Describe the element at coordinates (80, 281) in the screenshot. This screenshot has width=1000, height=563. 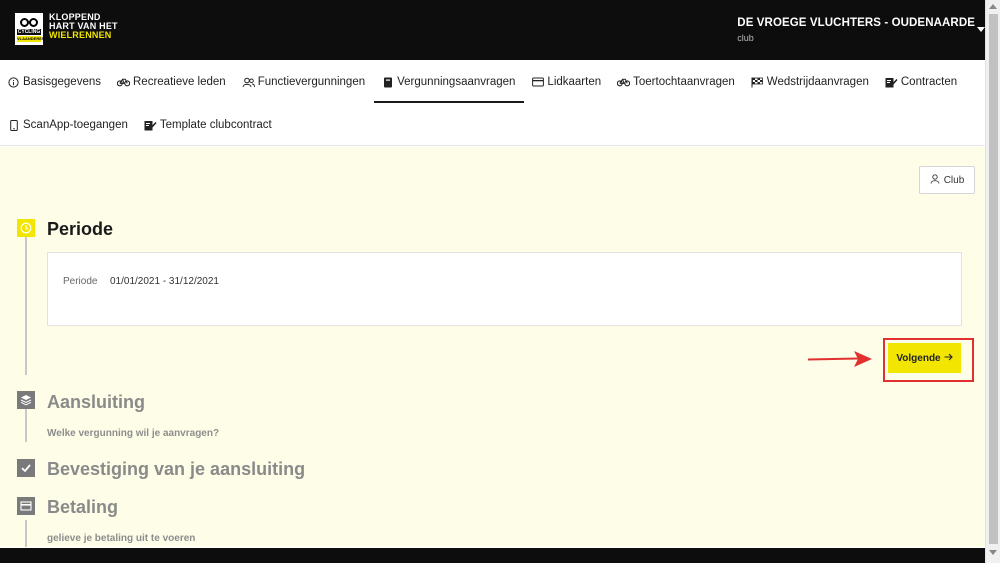
I see `periode-label: Periode` at that location.